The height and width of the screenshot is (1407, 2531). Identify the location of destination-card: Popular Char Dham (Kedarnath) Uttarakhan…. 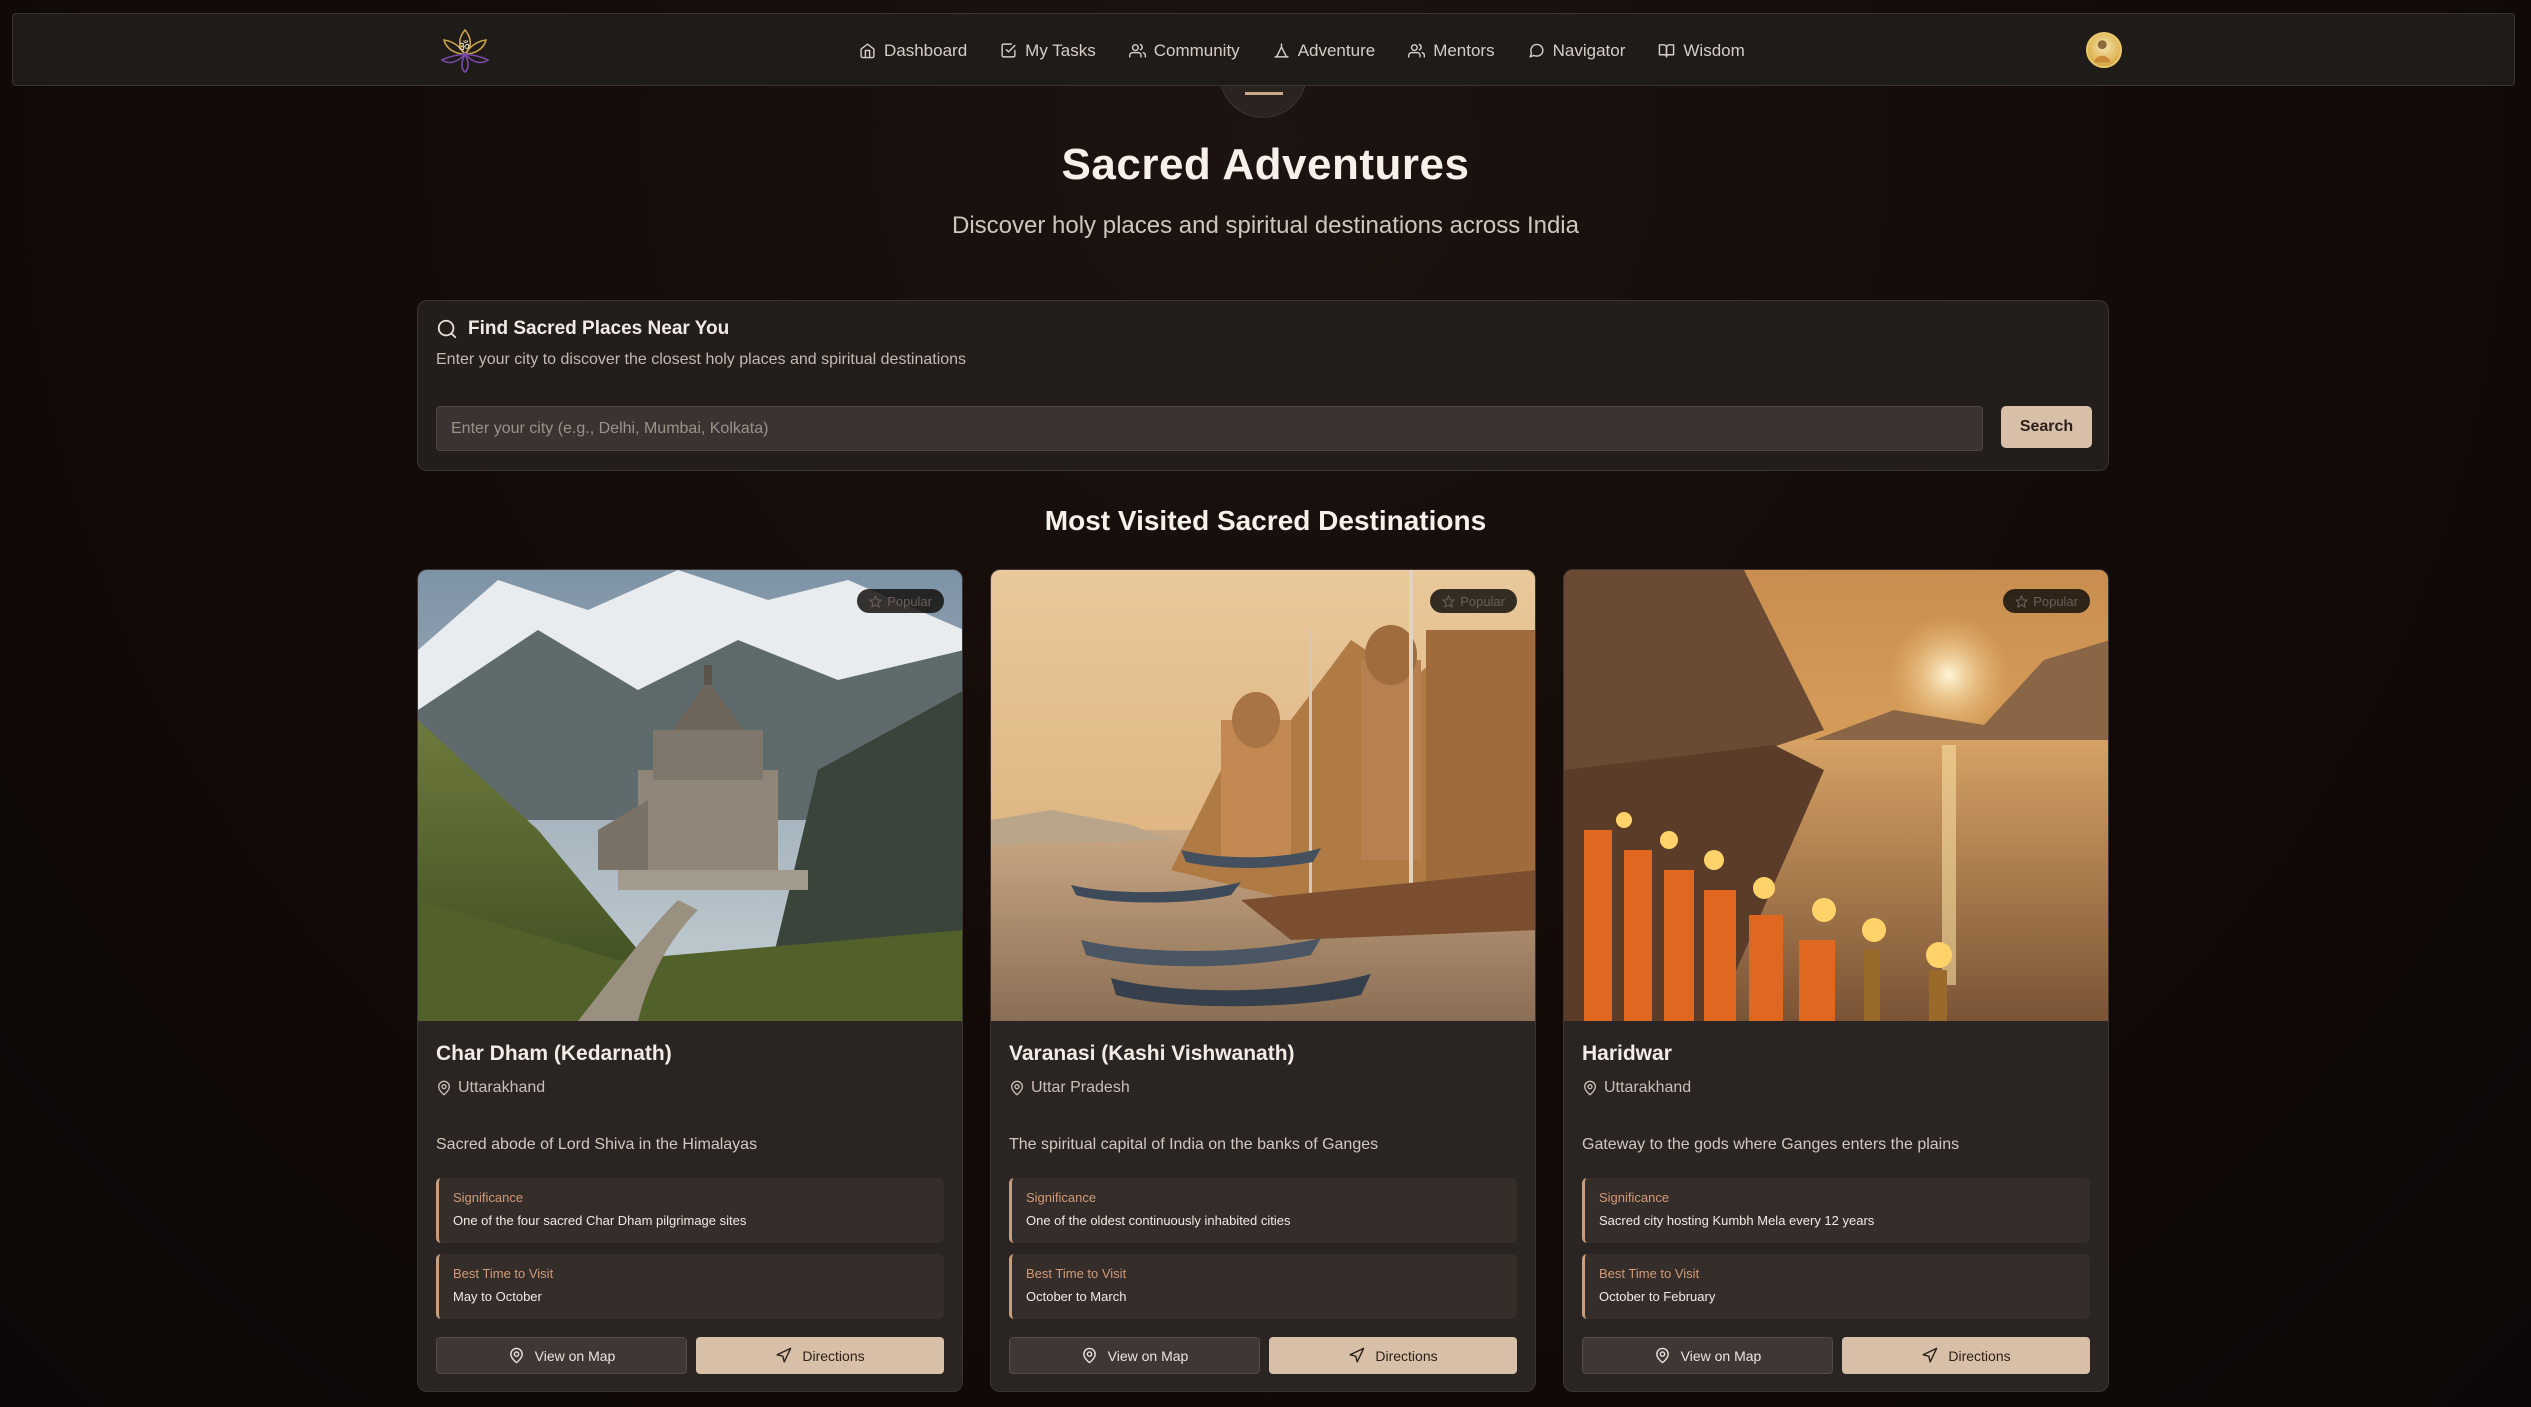
(690, 980).